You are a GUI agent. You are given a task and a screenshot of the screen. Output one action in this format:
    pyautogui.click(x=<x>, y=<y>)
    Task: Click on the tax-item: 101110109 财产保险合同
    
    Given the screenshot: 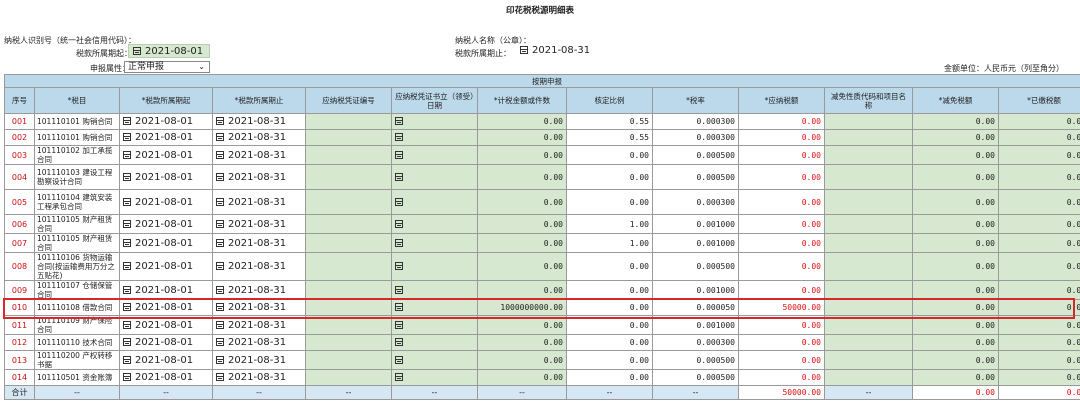 What is the action you would take?
    pyautogui.click(x=77, y=325)
    